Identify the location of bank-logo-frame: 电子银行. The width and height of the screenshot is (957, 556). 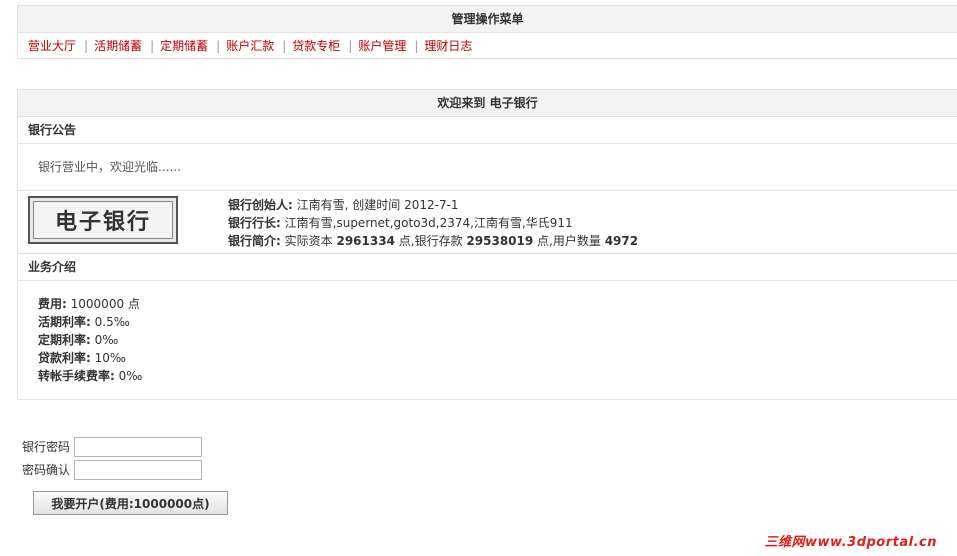
(103, 220).